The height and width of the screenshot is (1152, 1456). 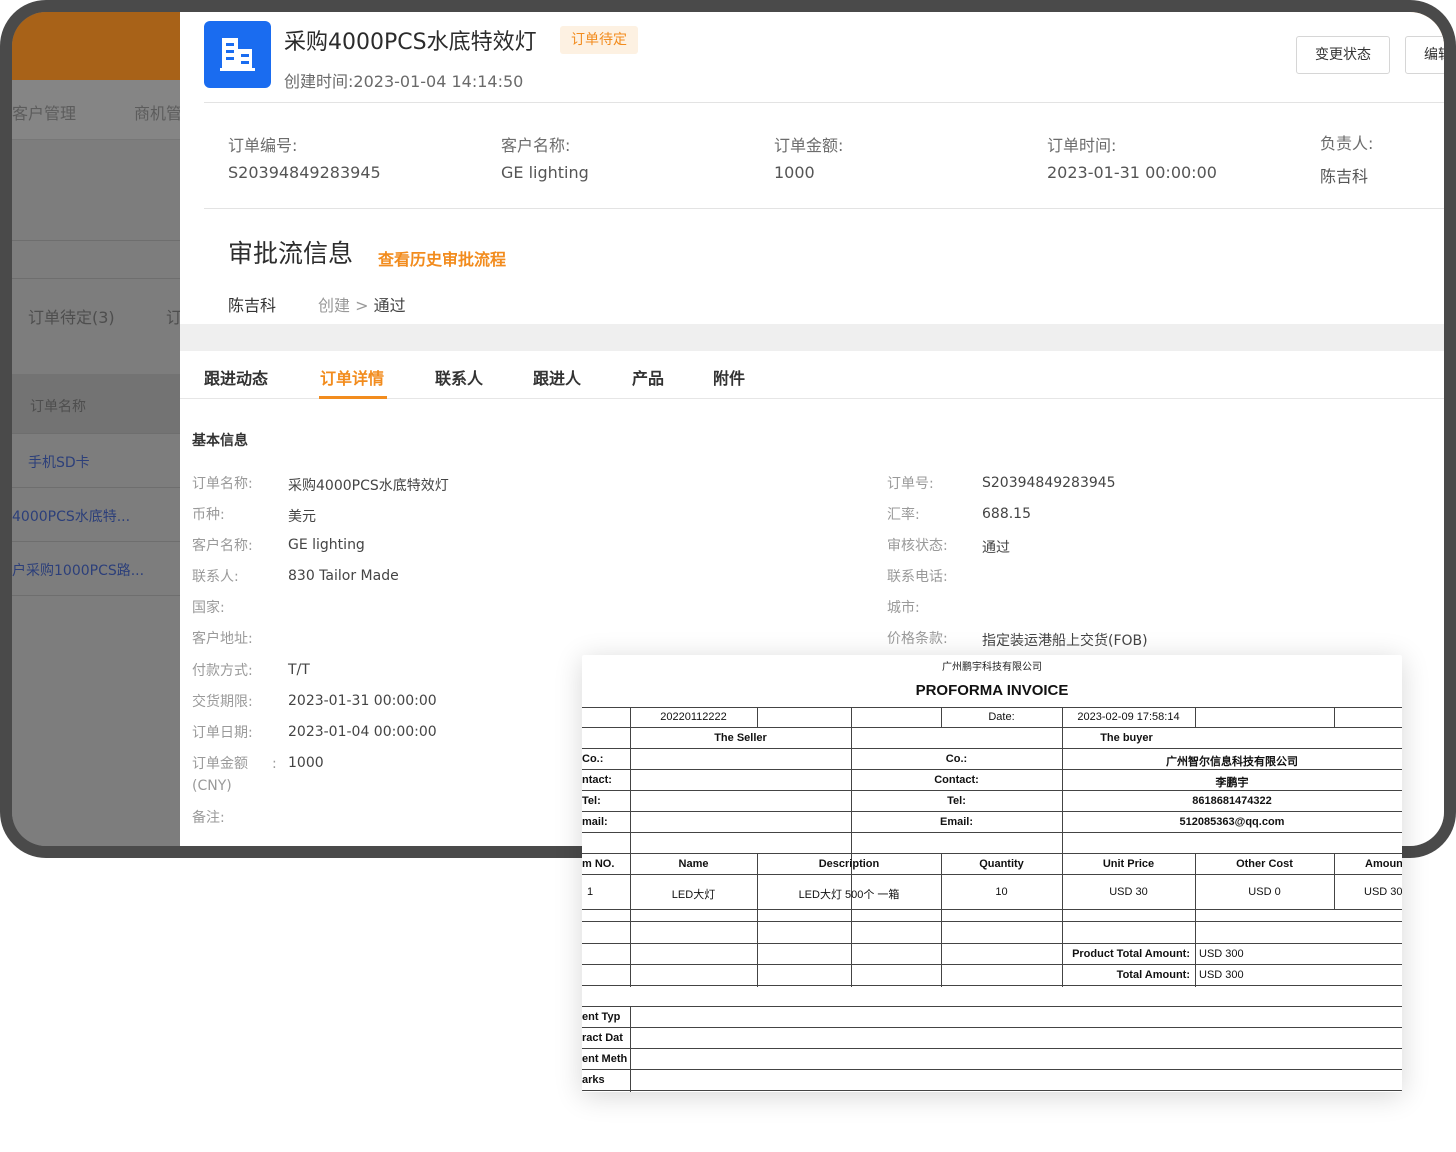 What do you see at coordinates (237, 54) in the screenshot?
I see `order-logo` at bounding box center [237, 54].